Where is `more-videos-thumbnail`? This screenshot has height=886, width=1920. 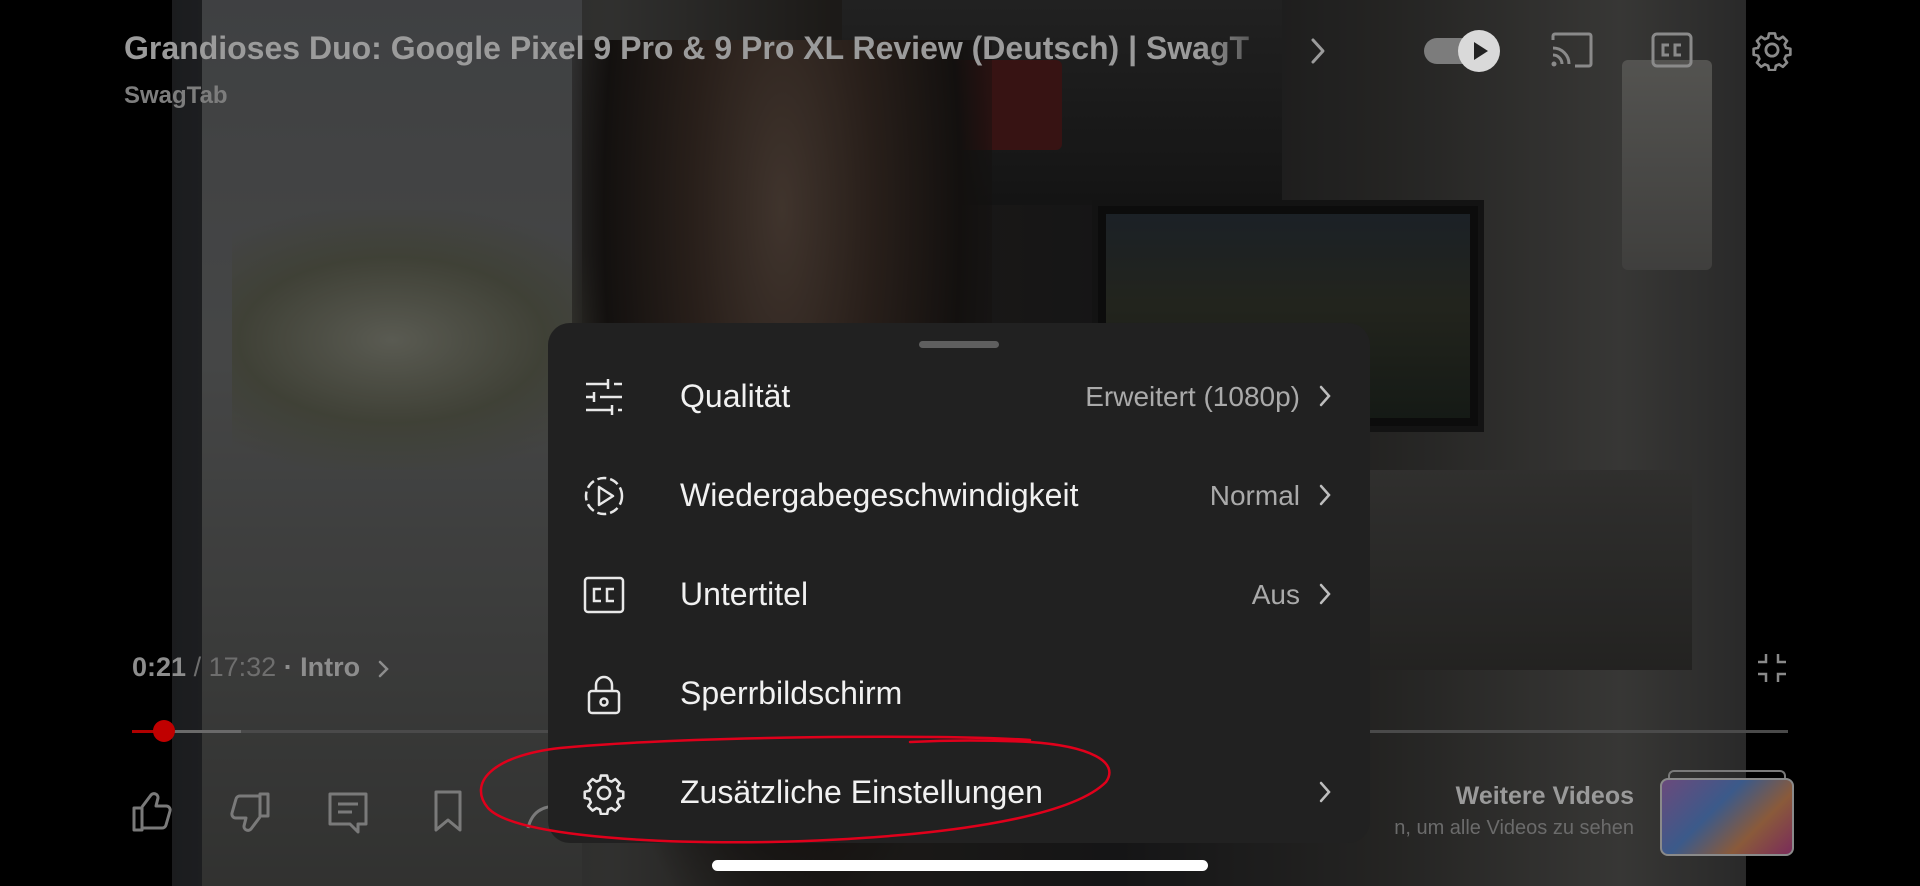 more-videos-thumbnail is located at coordinates (1727, 817).